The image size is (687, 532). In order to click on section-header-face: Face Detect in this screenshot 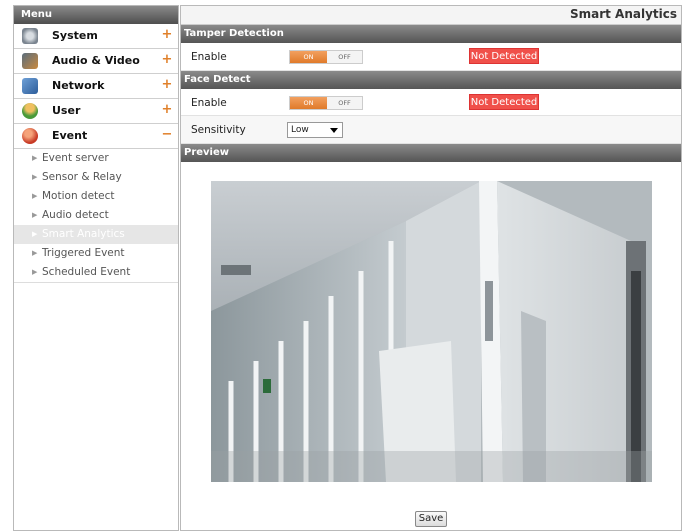, I will do `click(431, 80)`.